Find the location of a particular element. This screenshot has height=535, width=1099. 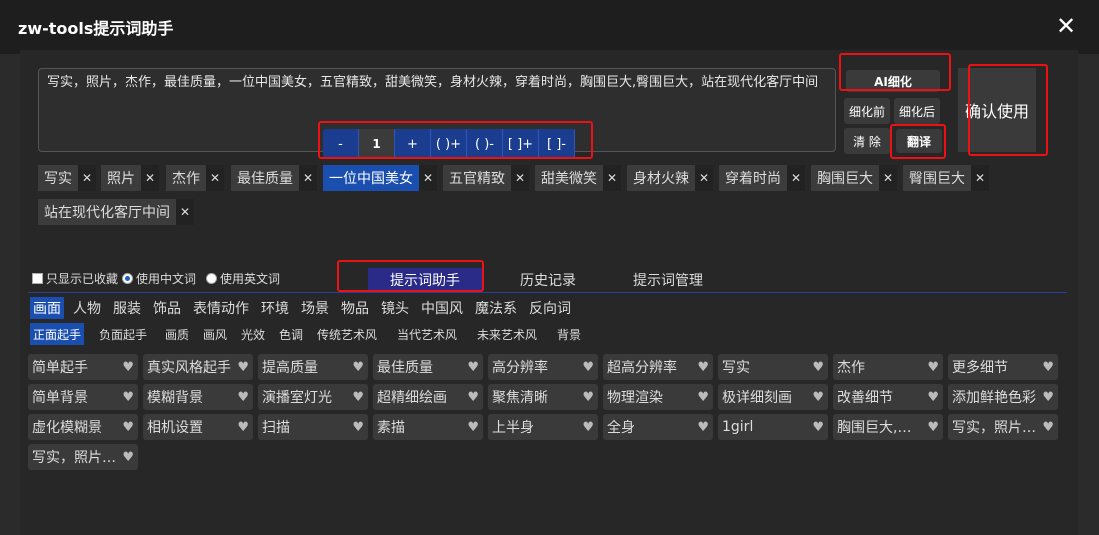

paren-plus-button: ( )+ is located at coordinates (449, 144).